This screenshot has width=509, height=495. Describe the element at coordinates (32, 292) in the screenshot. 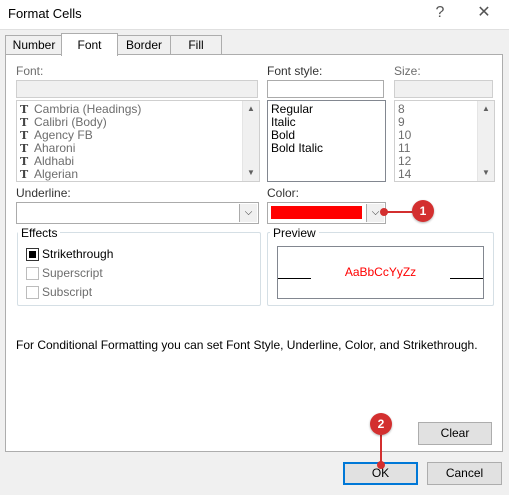

I see `subscript-checkbox` at that location.